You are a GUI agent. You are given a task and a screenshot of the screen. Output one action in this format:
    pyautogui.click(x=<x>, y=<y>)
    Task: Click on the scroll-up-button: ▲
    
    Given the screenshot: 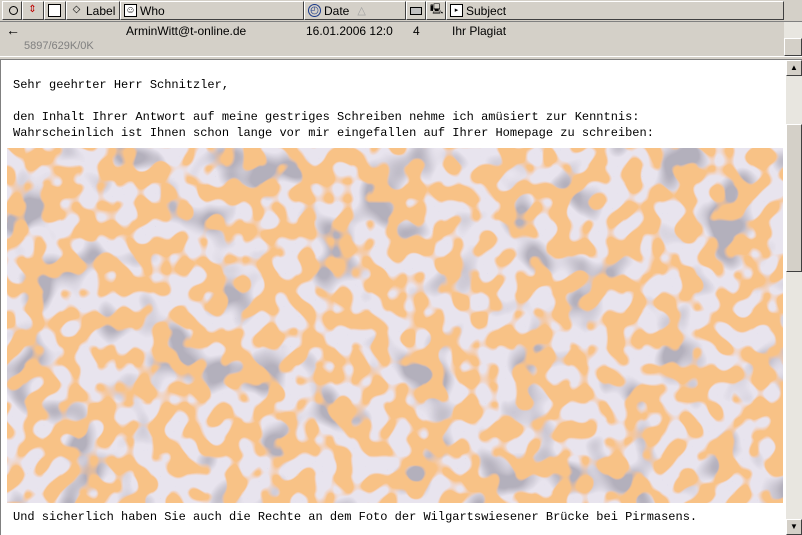 What is the action you would take?
    pyautogui.click(x=794, y=68)
    